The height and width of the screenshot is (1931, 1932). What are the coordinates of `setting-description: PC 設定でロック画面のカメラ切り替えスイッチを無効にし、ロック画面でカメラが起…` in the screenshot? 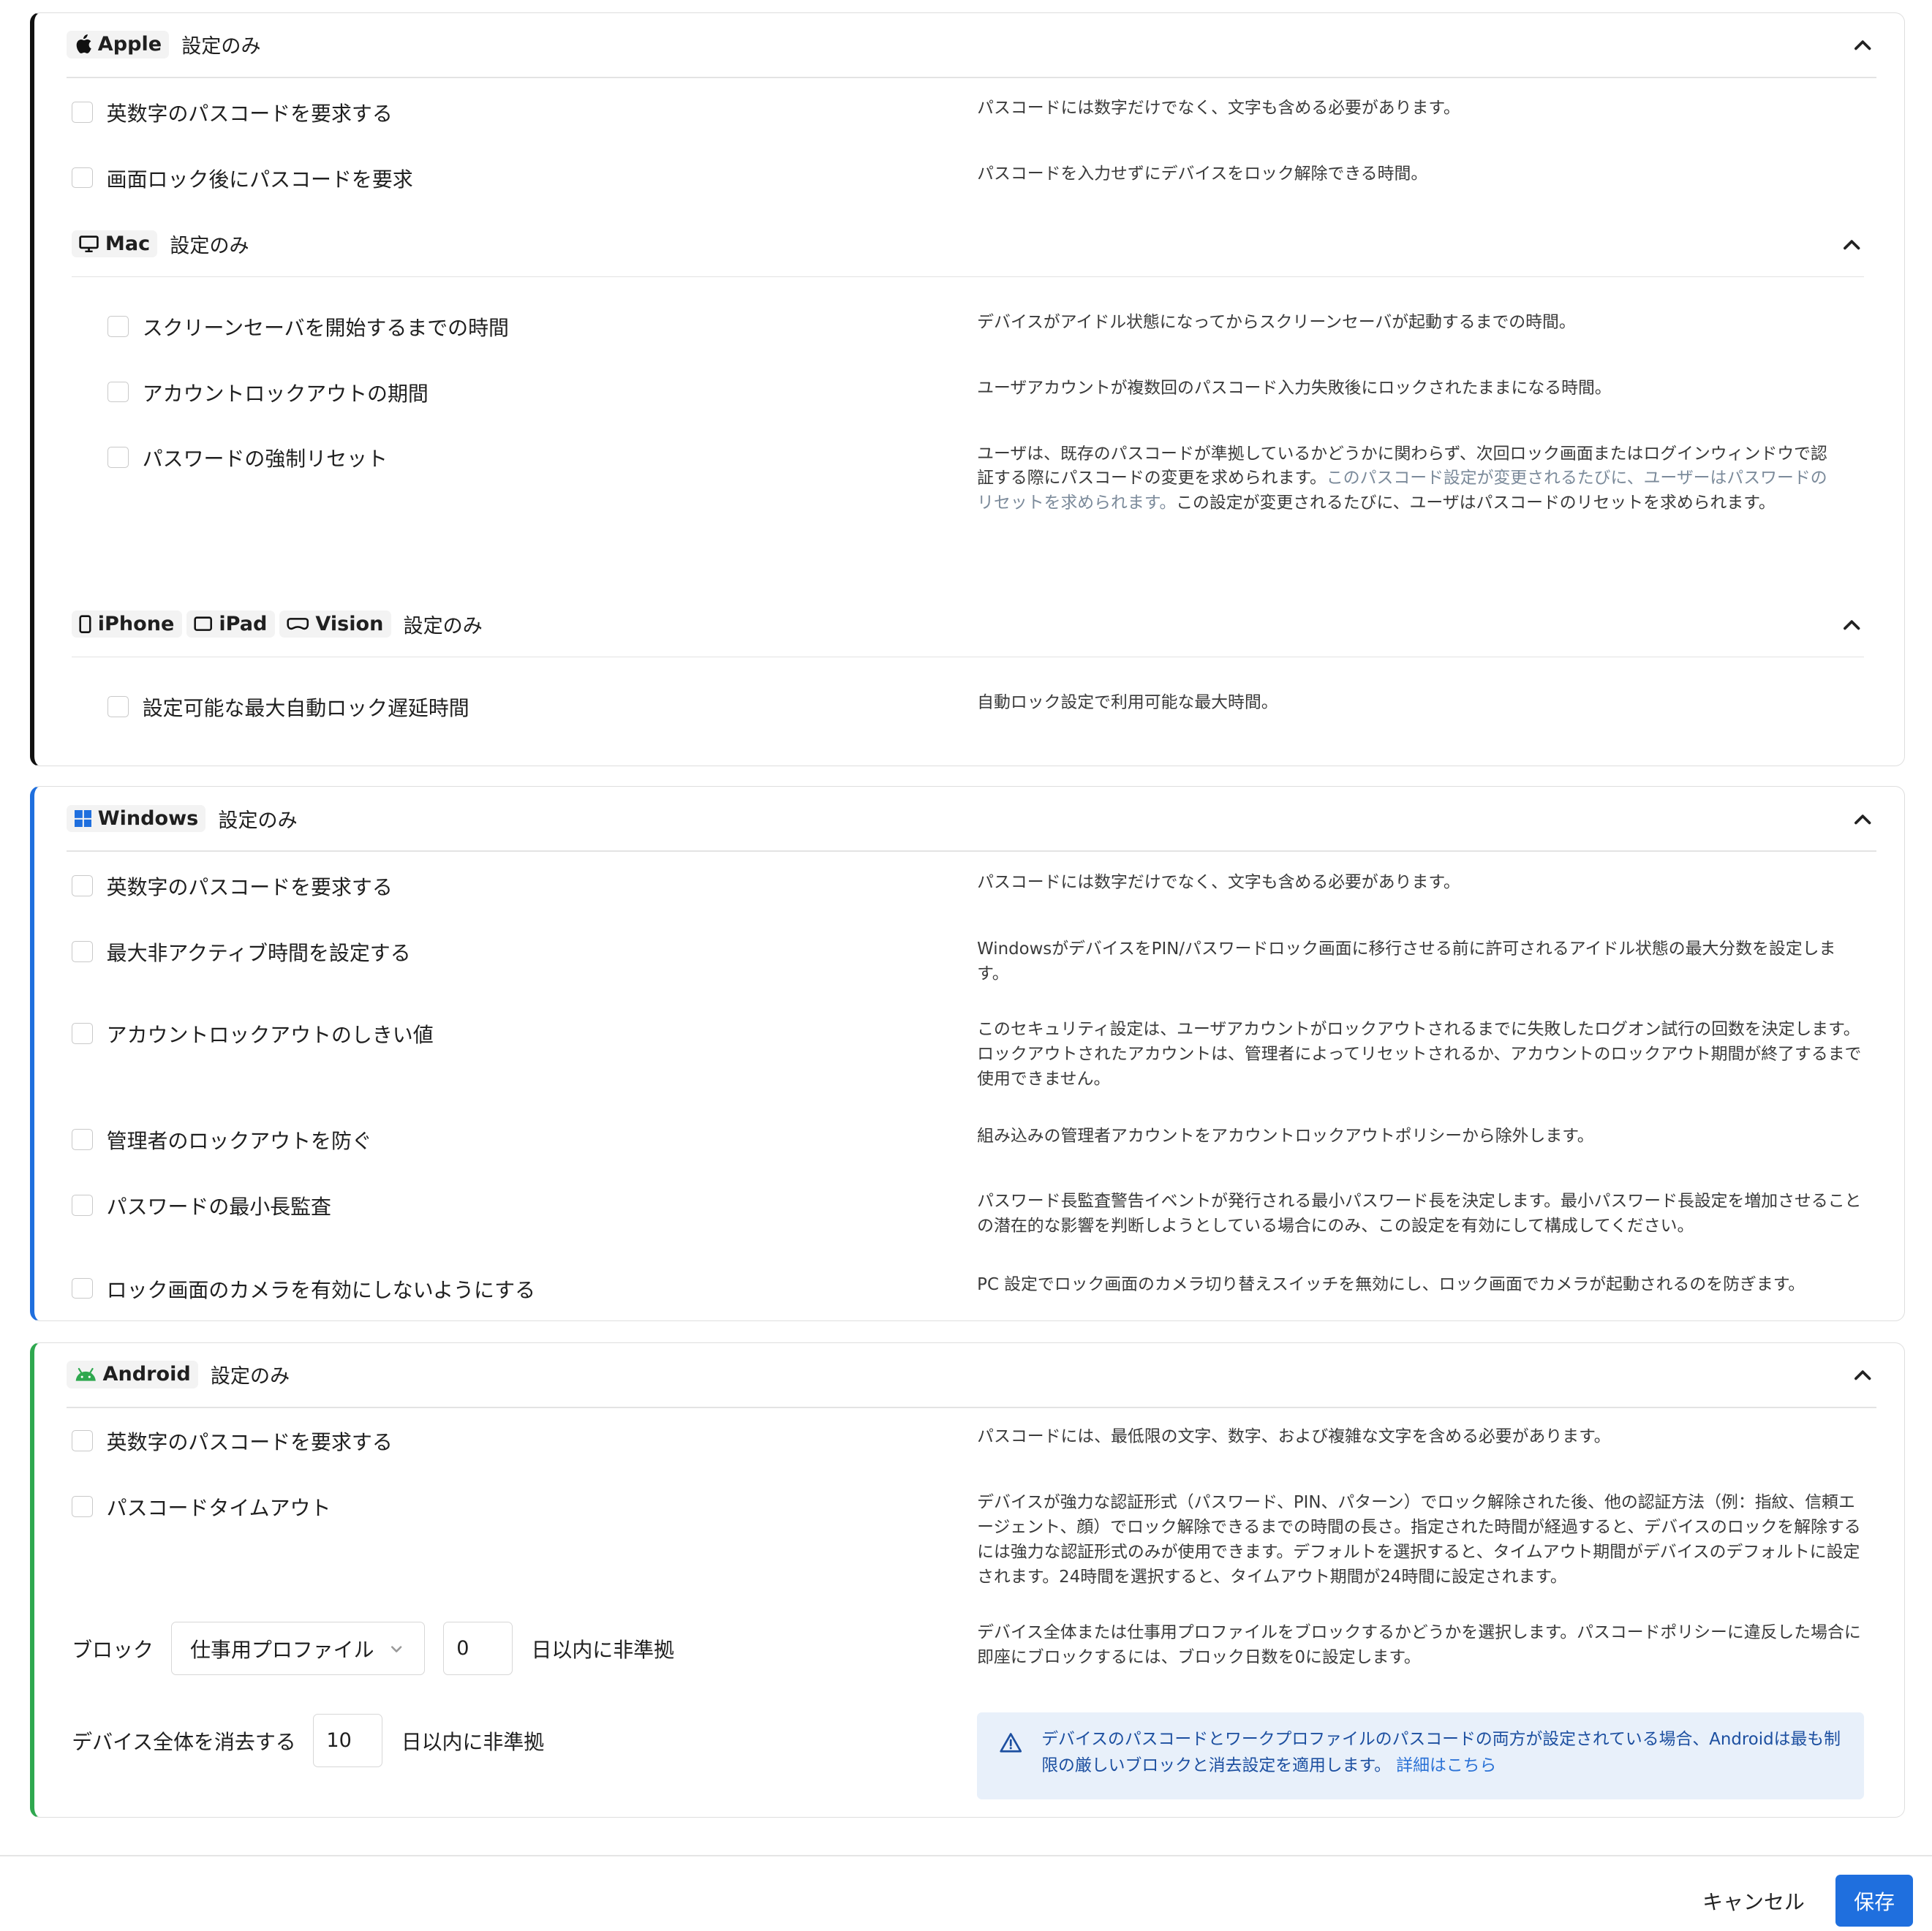 It's located at (1391, 1284).